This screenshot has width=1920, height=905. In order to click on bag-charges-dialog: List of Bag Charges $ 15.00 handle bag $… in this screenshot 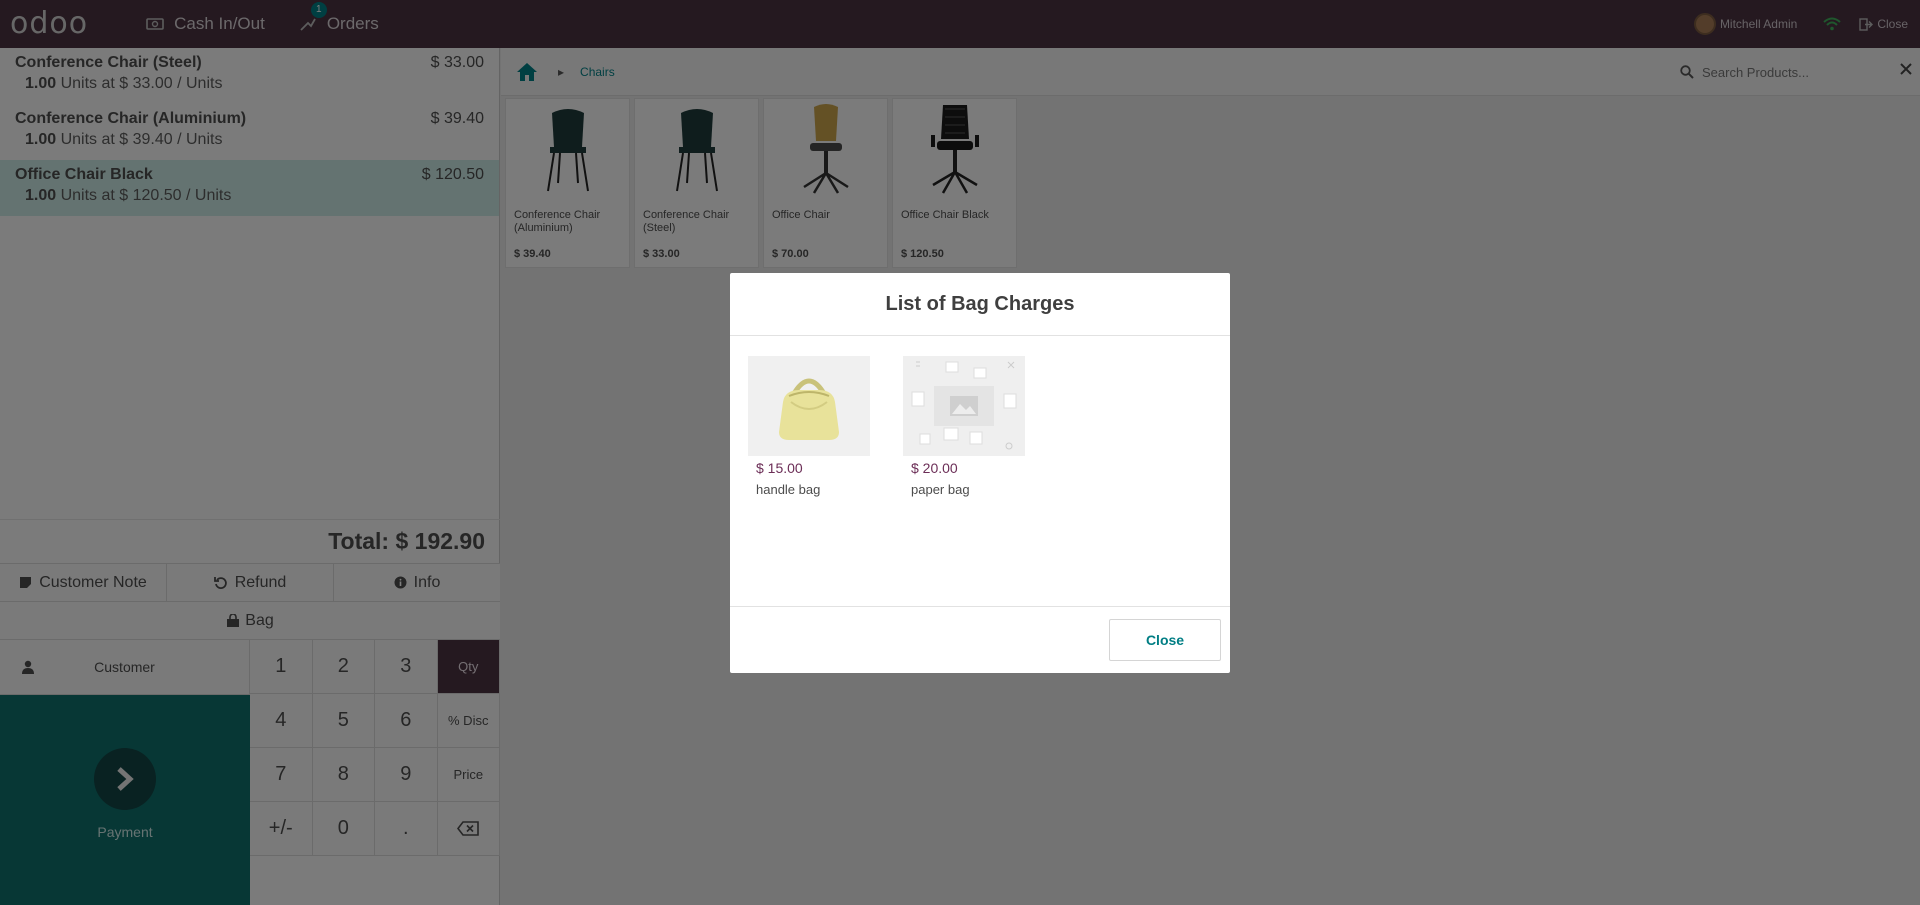, I will do `click(980, 473)`.